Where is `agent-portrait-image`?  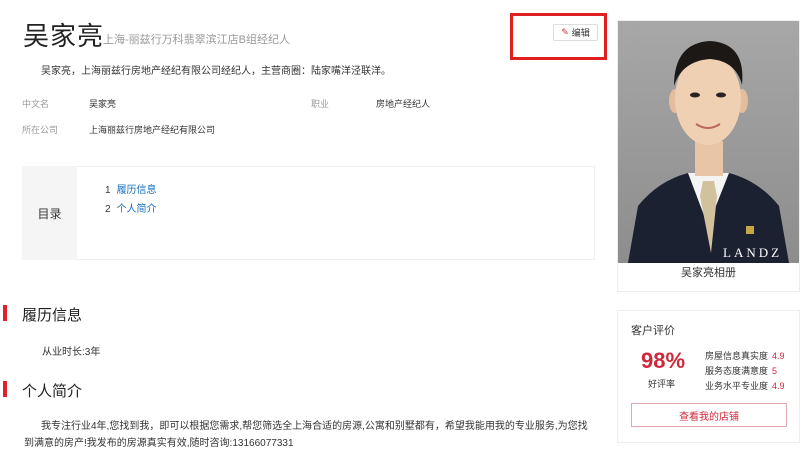 agent-portrait-image is located at coordinates (708, 142).